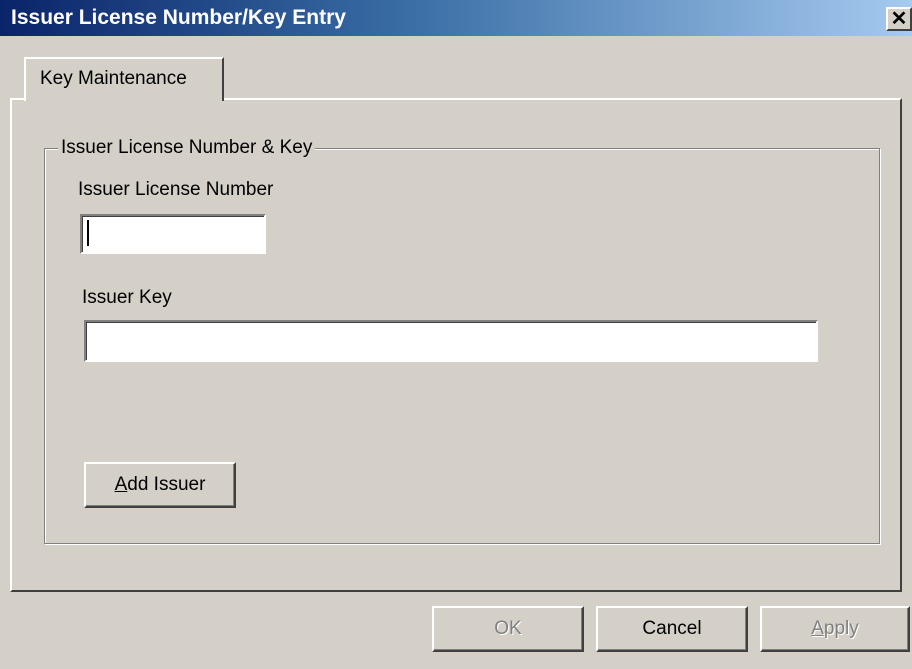 The height and width of the screenshot is (669, 912). Describe the element at coordinates (176, 189) in the screenshot. I see `license-number-label: Issuer License Number` at that location.